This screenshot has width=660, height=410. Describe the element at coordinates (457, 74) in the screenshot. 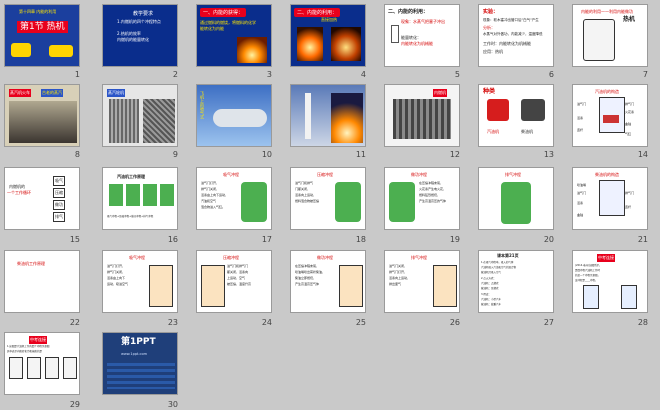

I see `slide-number: 5` at that location.